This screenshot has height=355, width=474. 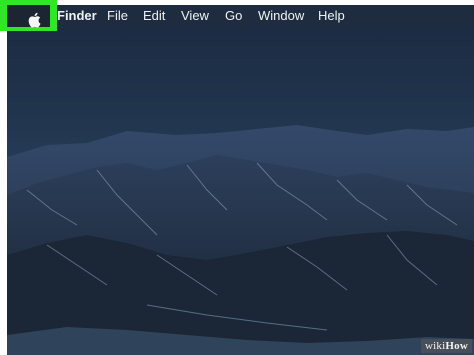 What do you see at coordinates (331, 16) in the screenshot?
I see `menu-help: Help` at bounding box center [331, 16].